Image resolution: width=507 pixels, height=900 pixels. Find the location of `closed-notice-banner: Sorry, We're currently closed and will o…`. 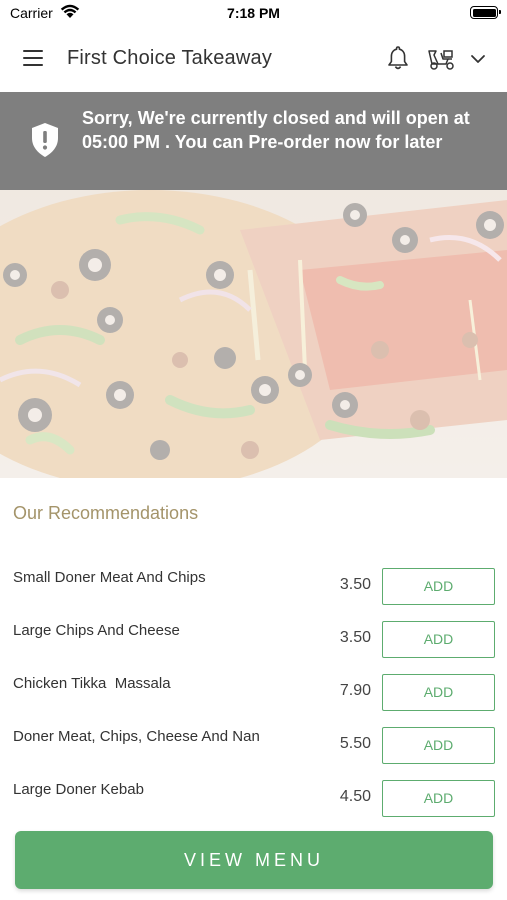

closed-notice-banner: Sorry, We're currently closed and will o… is located at coordinates (253, 141).